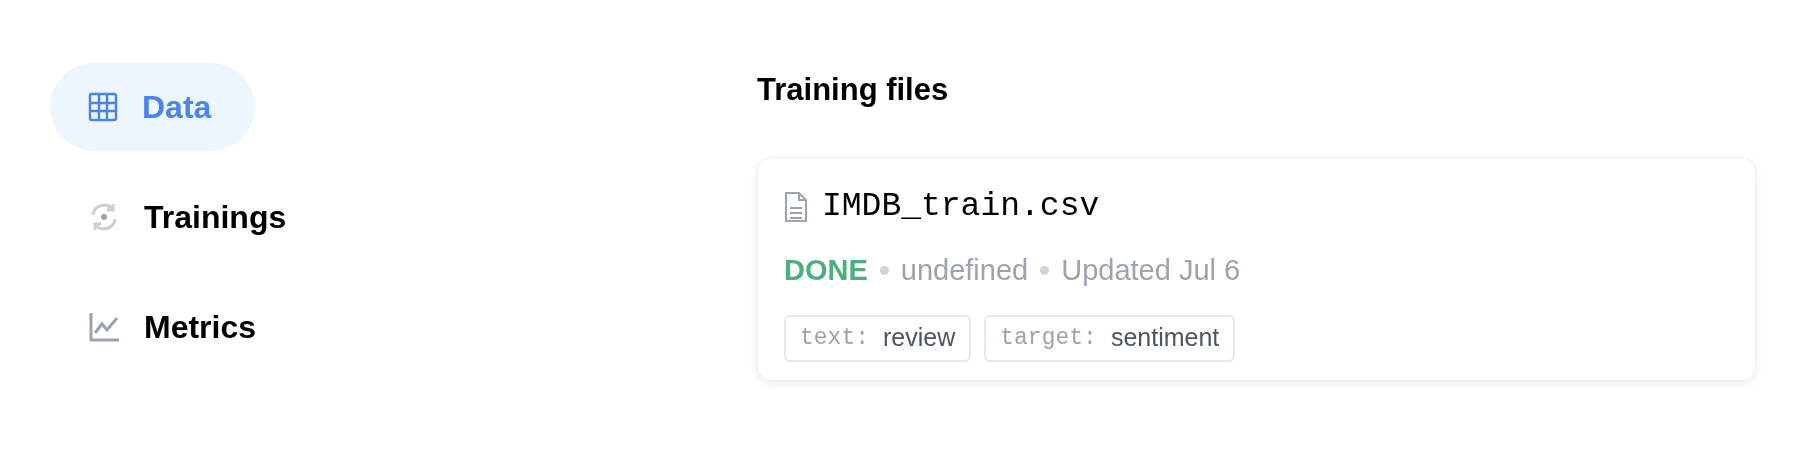 This screenshot has height=449, width=1814. What do you see at coordinates (964, 270) in the screenshot?
I see `size-text: undefined` at bounding box center [964, 270].